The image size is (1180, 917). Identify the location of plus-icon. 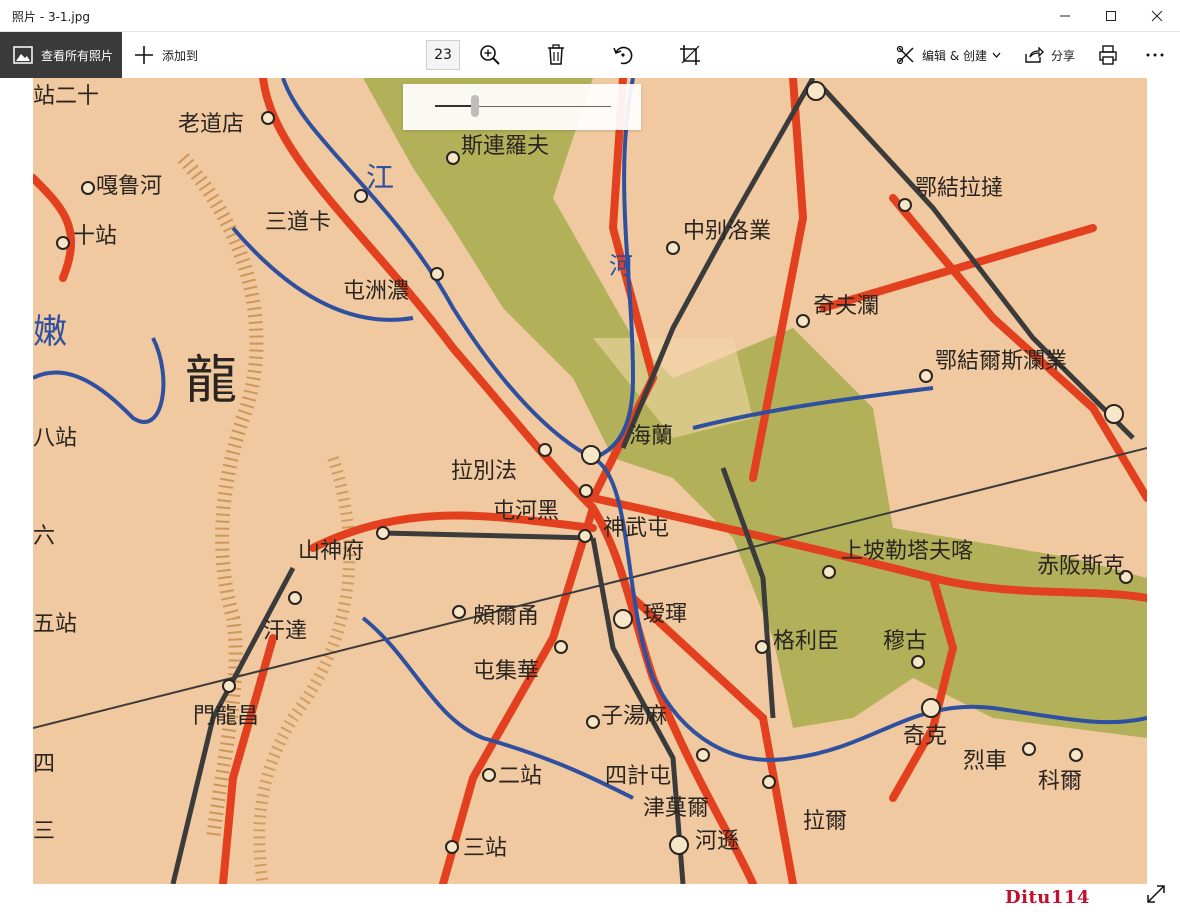
(144, 55).